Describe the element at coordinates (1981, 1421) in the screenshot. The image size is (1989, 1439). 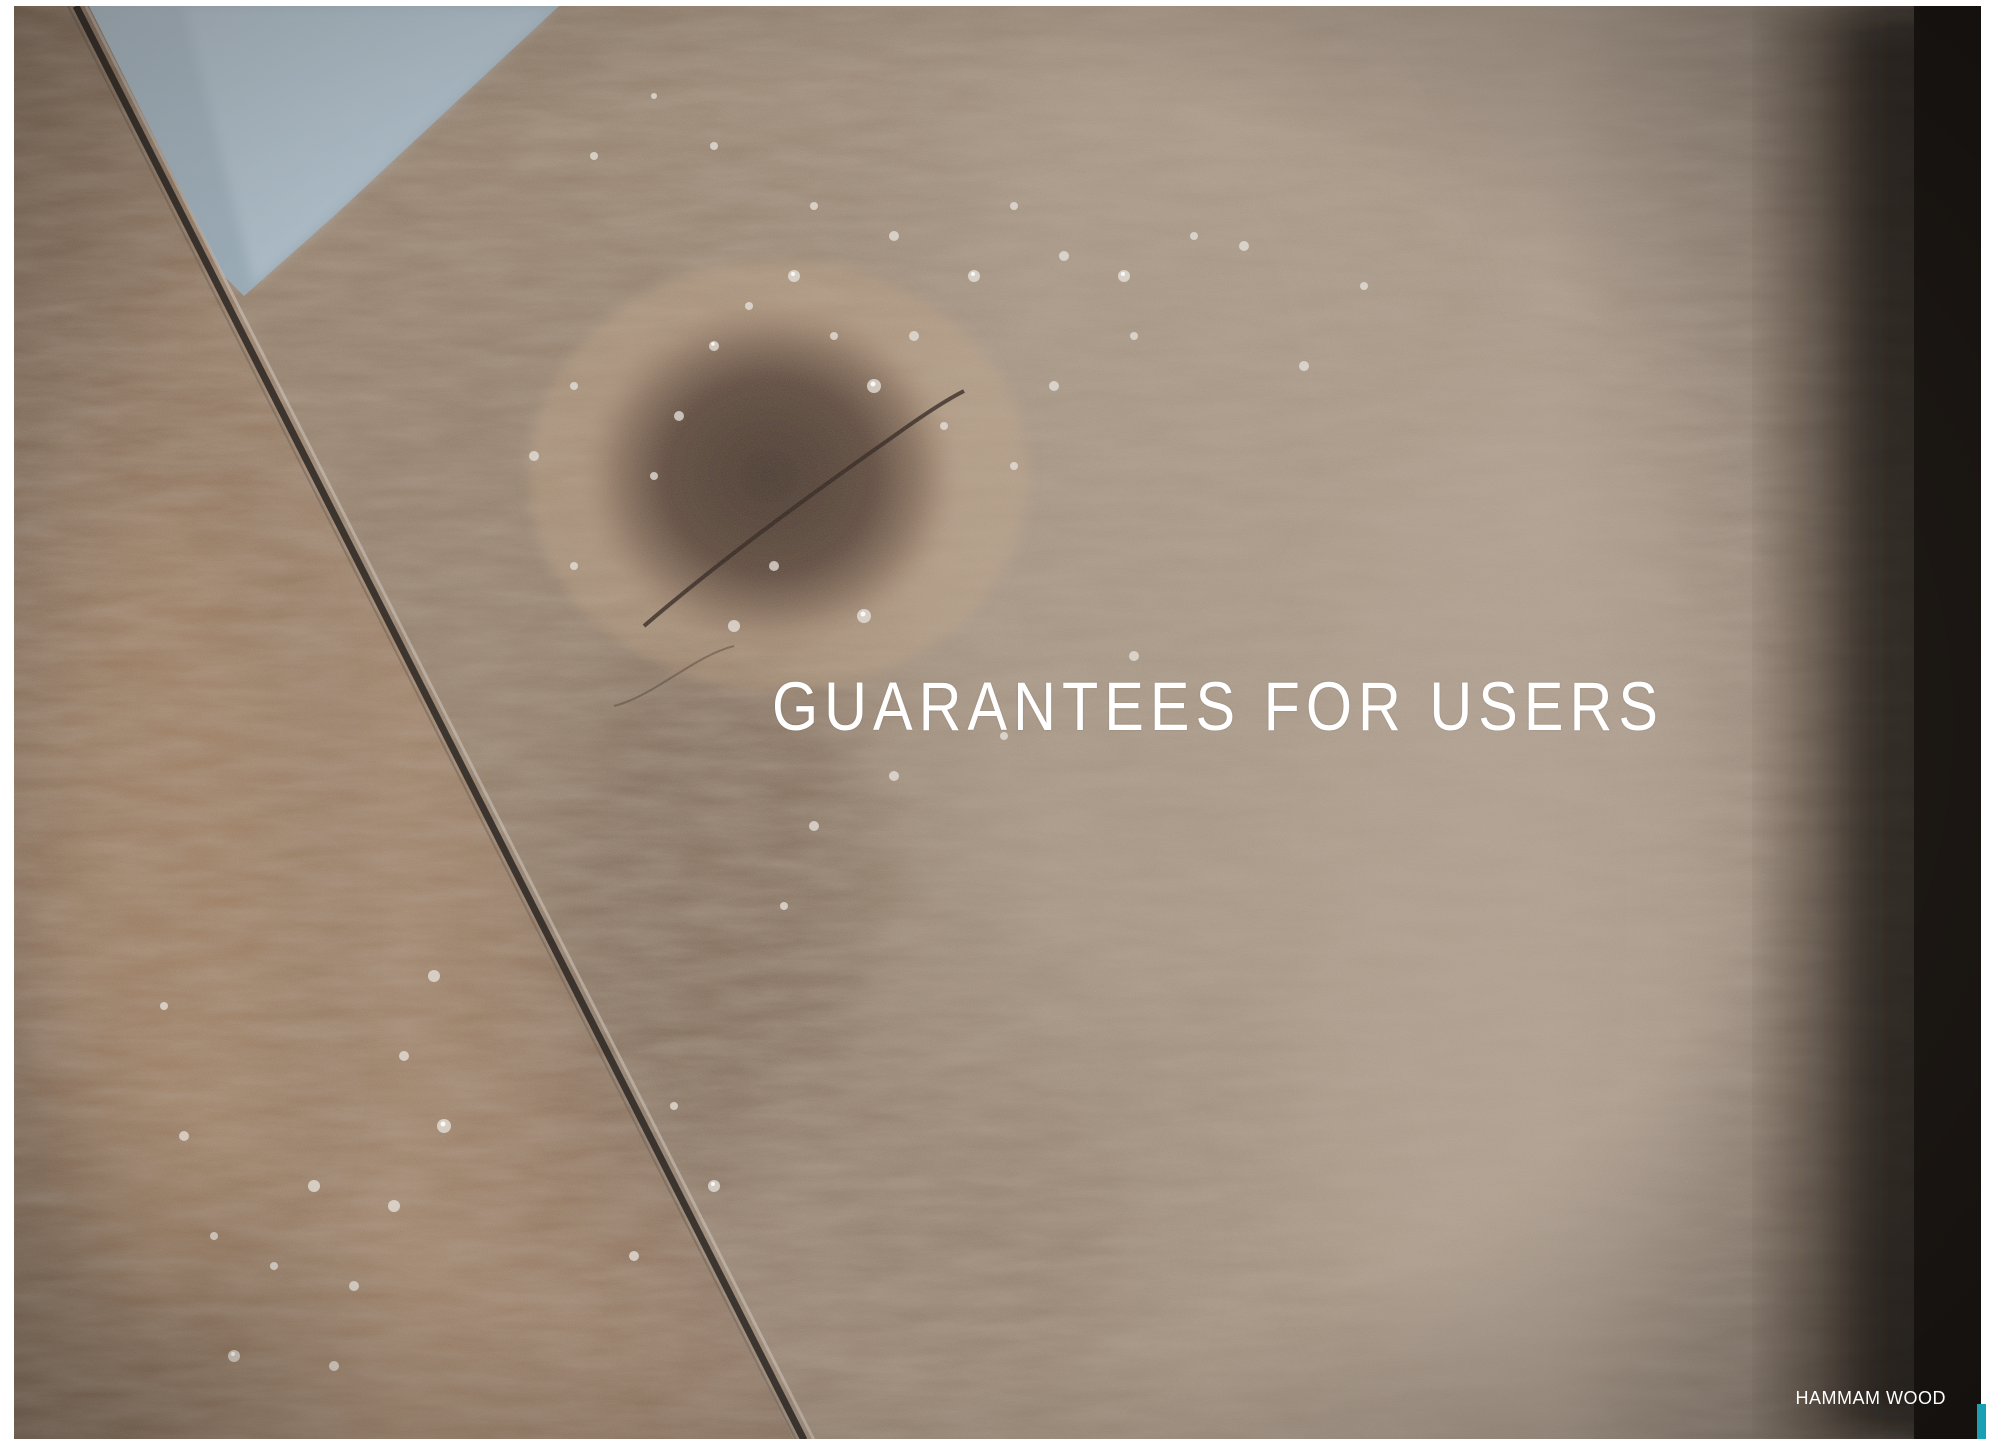
I see `accent-tab` at that location.